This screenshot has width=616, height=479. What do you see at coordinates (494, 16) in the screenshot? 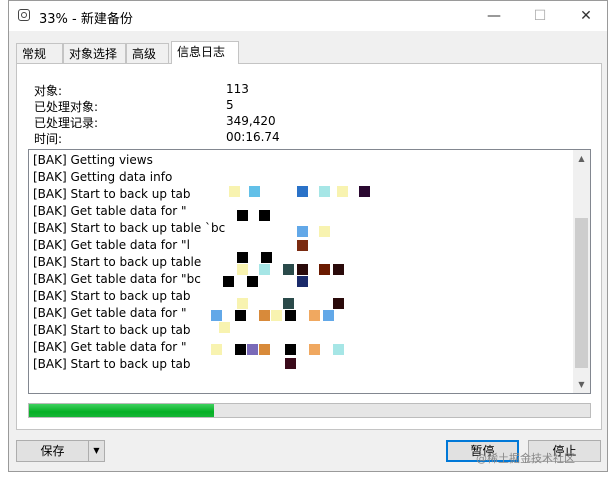
I see `minimize-button: —` at bounding box center [494, 16].